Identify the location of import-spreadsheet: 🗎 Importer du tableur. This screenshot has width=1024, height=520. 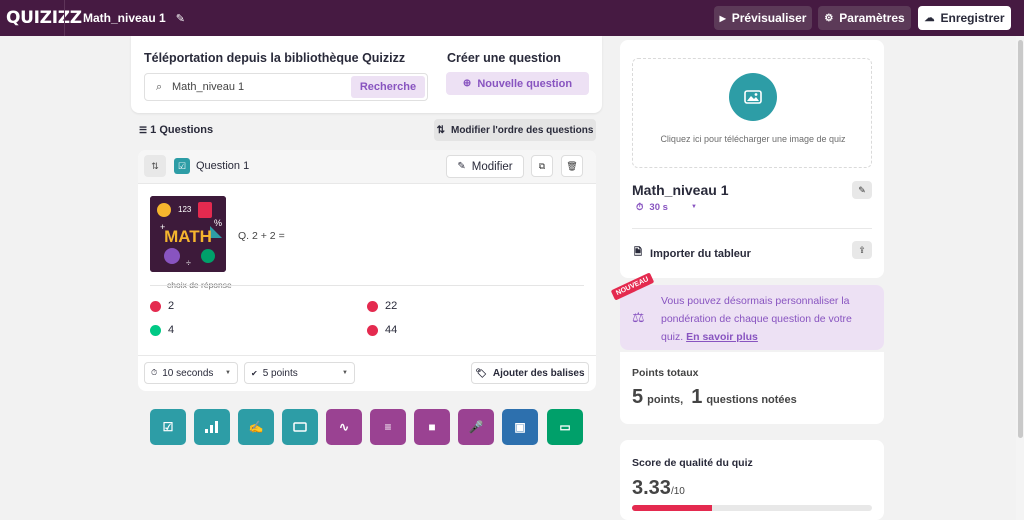
(692, 253).